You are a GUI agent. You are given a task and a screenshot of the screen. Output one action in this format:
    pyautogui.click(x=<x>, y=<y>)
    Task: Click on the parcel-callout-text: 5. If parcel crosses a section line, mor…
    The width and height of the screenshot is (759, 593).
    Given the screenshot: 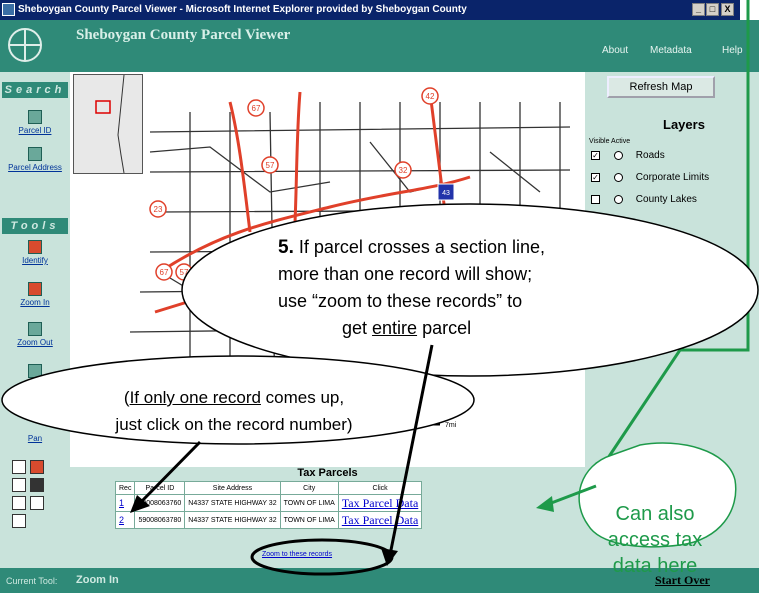 What is the action you would take?
    pyautogui.click(x=480, y=288)
    